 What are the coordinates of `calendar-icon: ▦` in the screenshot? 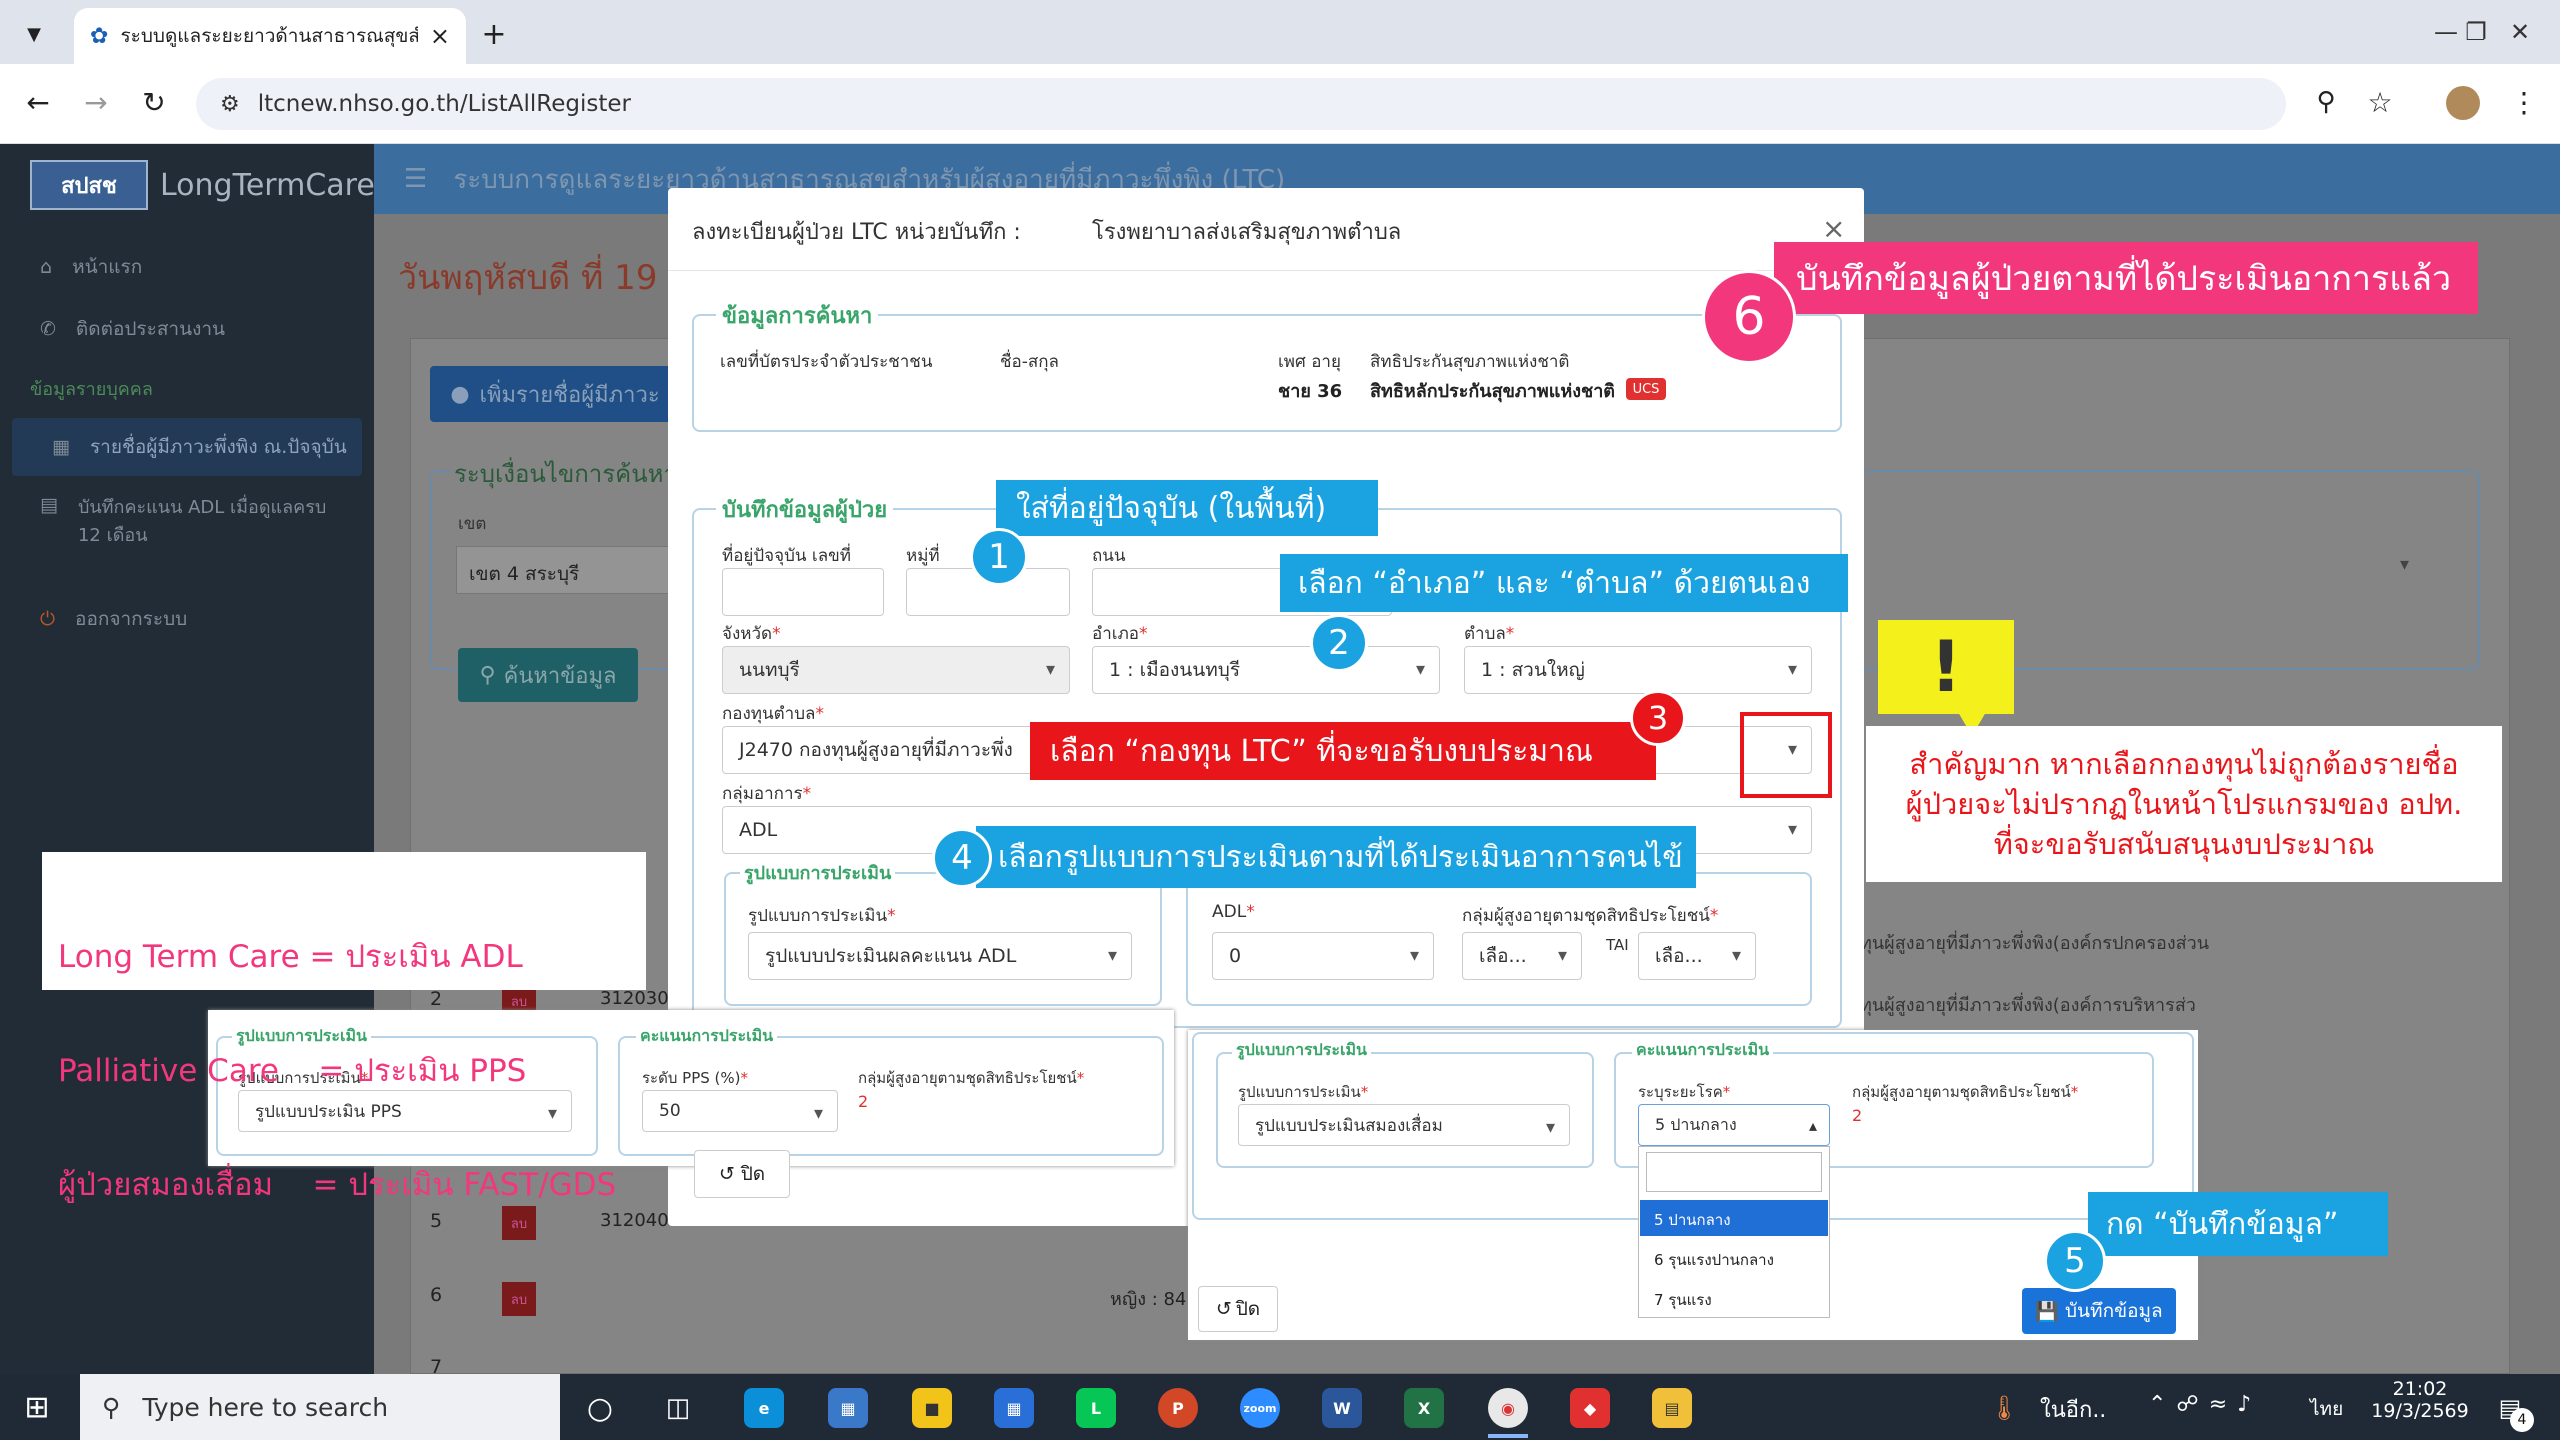 It's located at (1014, 1408).